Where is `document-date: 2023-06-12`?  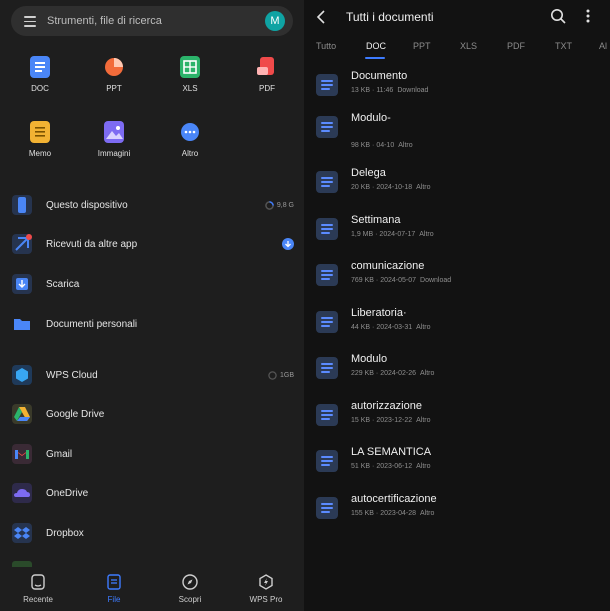 document-date: 2023-06-12 is located at coordinates (394, 466).